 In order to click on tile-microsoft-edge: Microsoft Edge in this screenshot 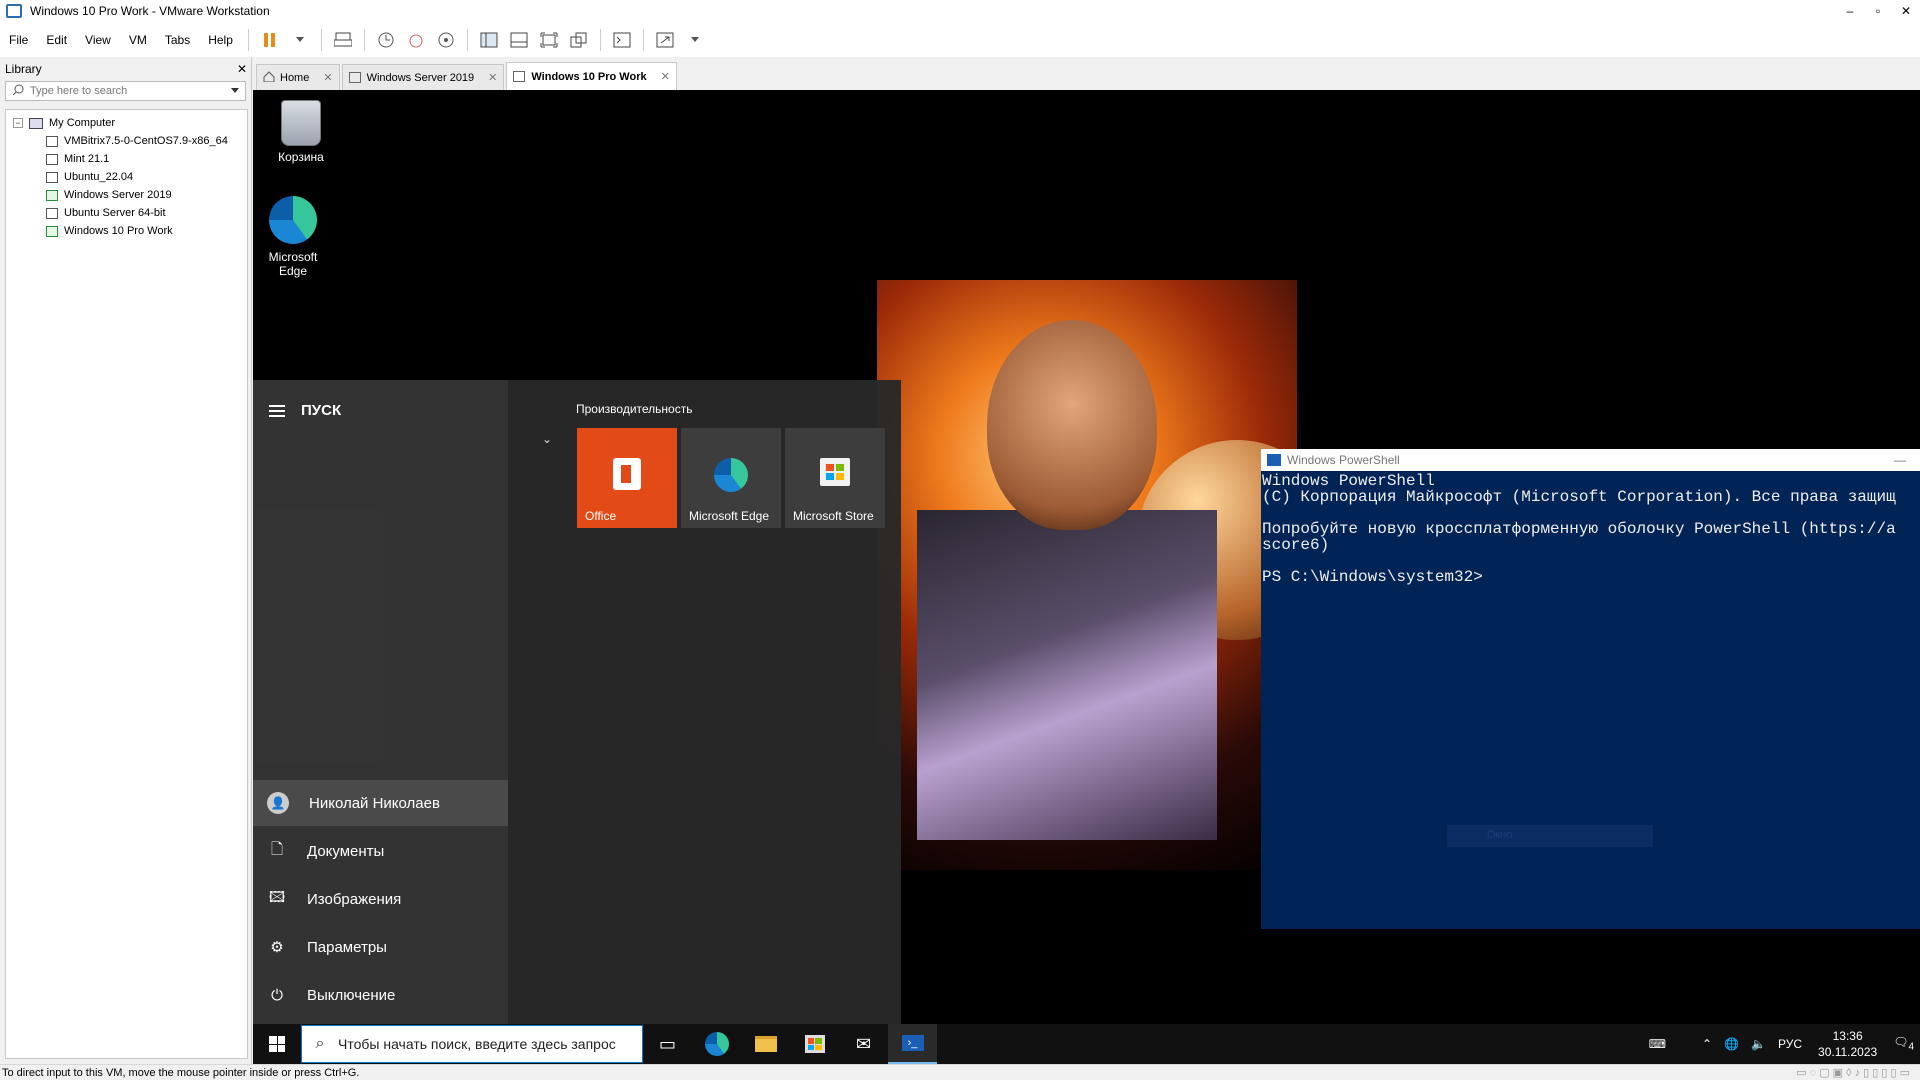, I will do `click(731, 478)`.